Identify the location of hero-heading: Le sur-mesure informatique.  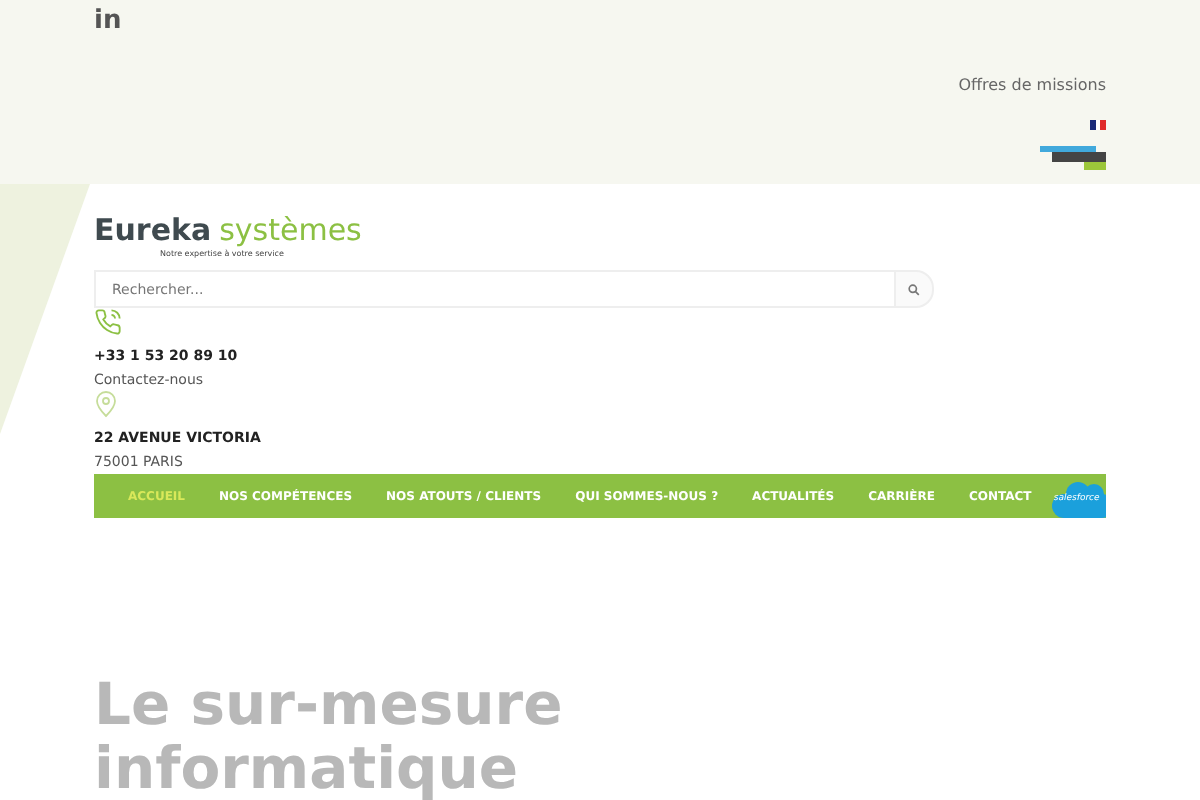
(329, 736).